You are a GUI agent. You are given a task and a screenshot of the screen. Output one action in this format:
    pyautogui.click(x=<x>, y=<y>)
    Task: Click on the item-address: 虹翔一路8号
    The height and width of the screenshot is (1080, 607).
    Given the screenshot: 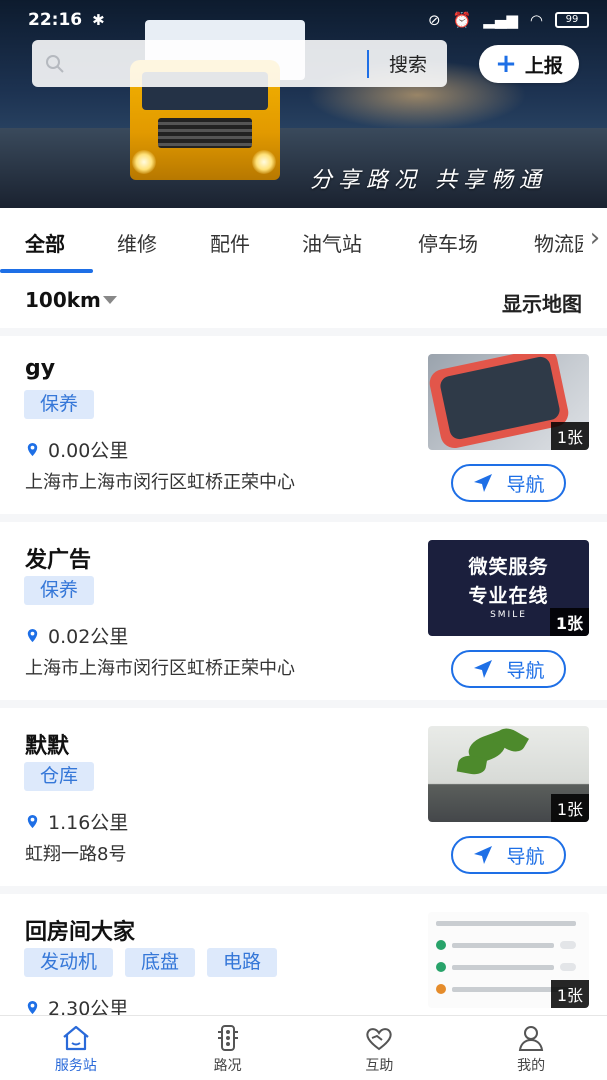 What is the action you would take?
    pyautogui.click(x=76, y=854)
    